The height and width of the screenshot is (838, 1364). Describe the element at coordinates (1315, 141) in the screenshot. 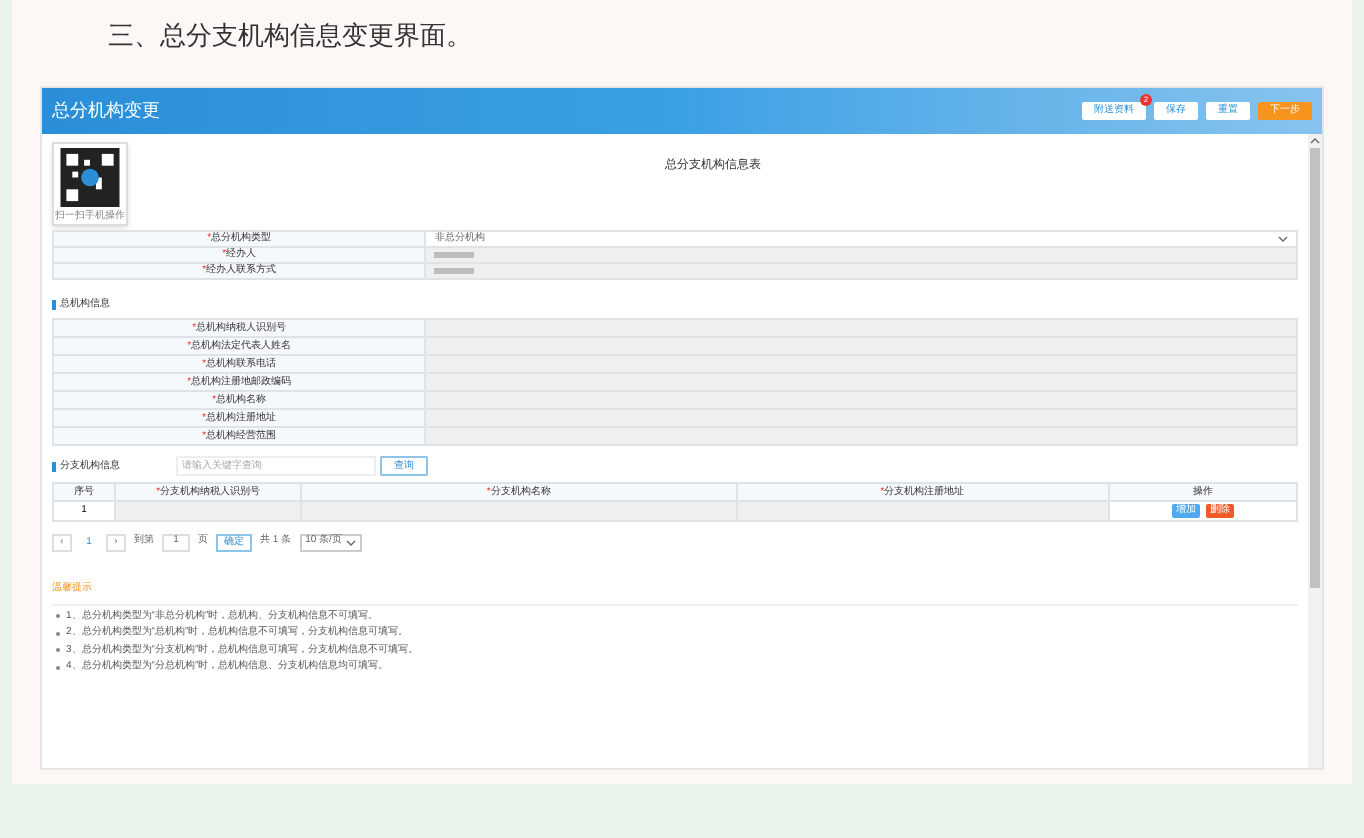

I see `scroll-up-icon` at that location.